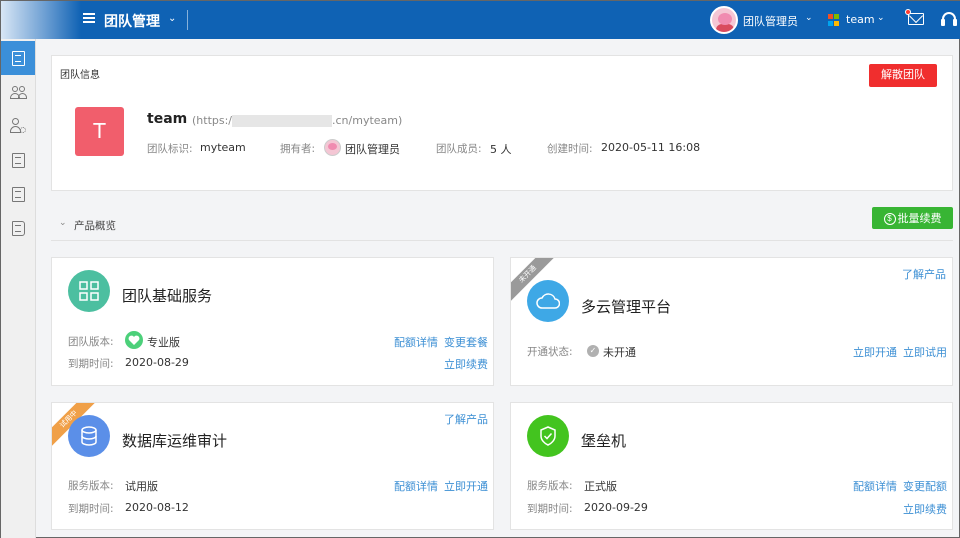 The height and width of the screenshot is (538, 960). What do you see at coordinates (502, 226) in the screenshot?
I see `product-overview-header: ⌄ 产品概览` at bounding box center [502, 226].